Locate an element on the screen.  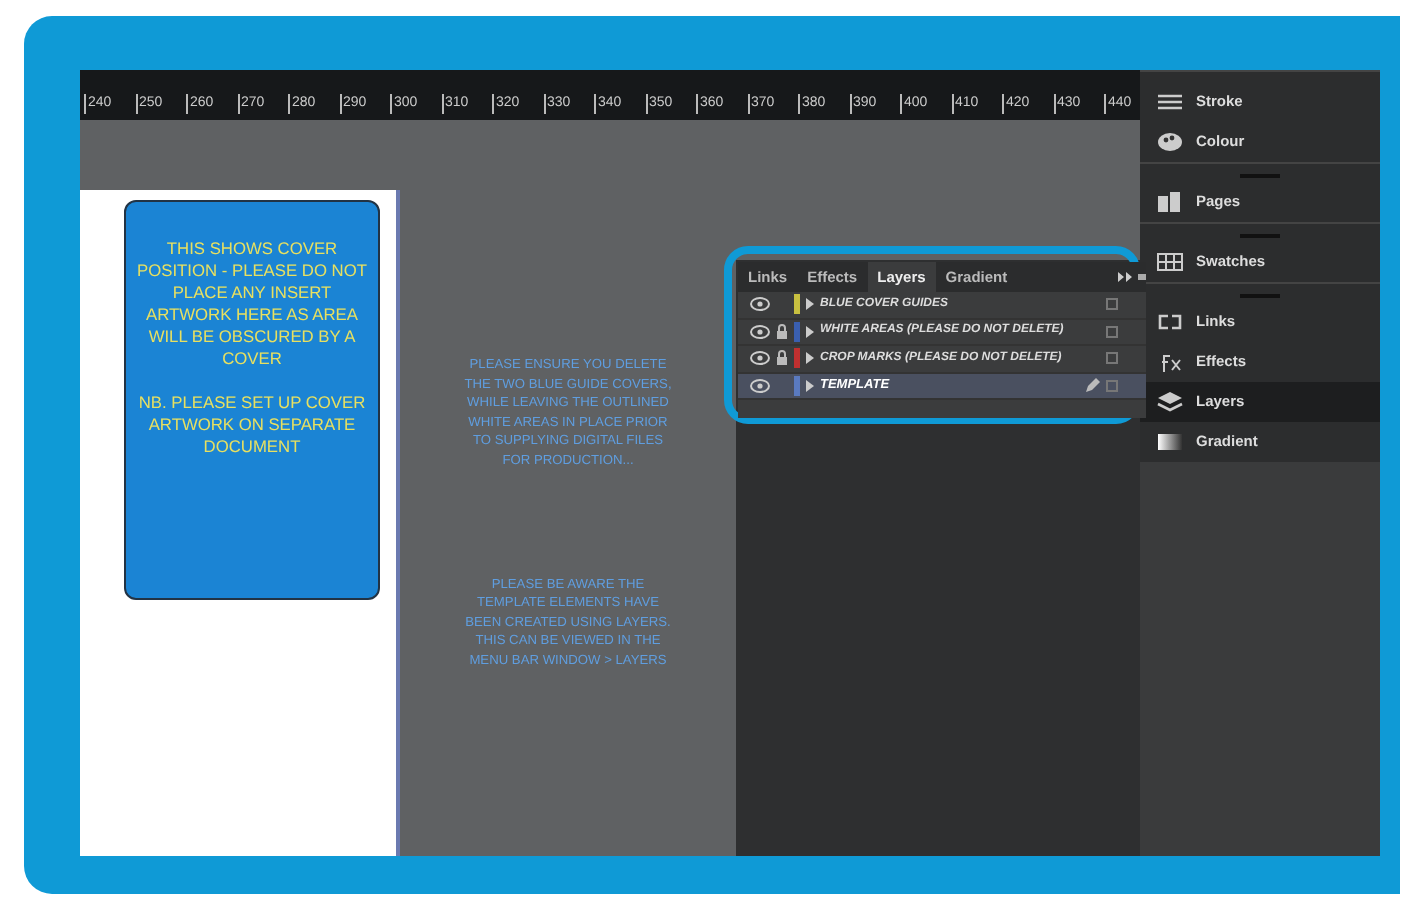
cover-note: NB. PLEASE SET UP COVER ARTWORK ON SEPARATE DOCUMENT is located at coordinates (252, 425).